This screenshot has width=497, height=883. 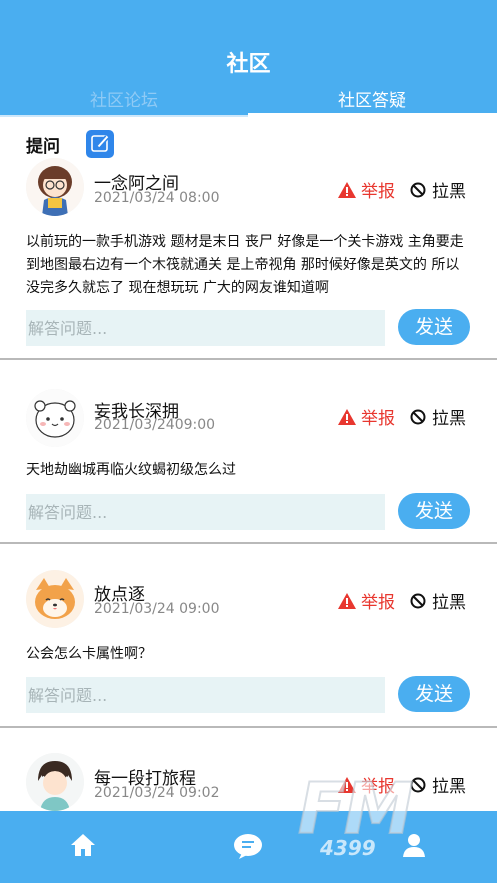 I want to click on user-icon, so click(x=414, y=845).